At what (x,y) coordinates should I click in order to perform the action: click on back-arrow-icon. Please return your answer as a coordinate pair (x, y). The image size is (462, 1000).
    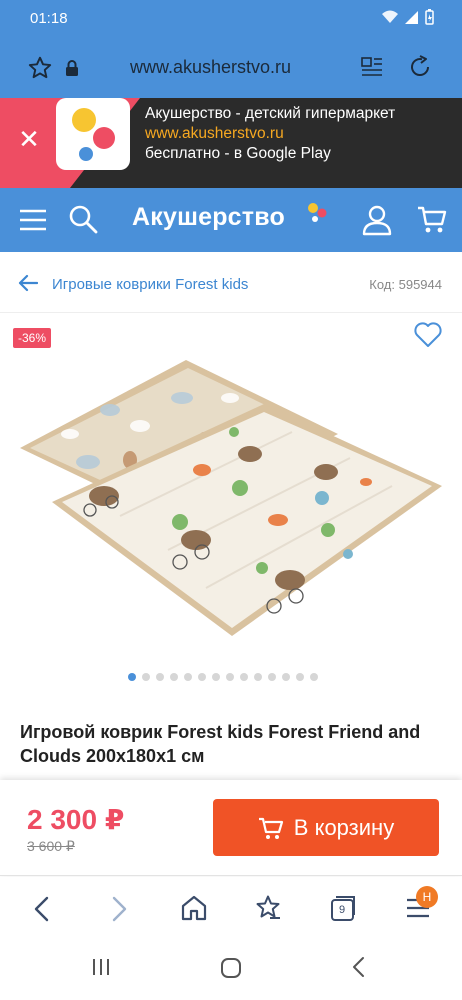
    Looking at the image, I should click on (28, 283).